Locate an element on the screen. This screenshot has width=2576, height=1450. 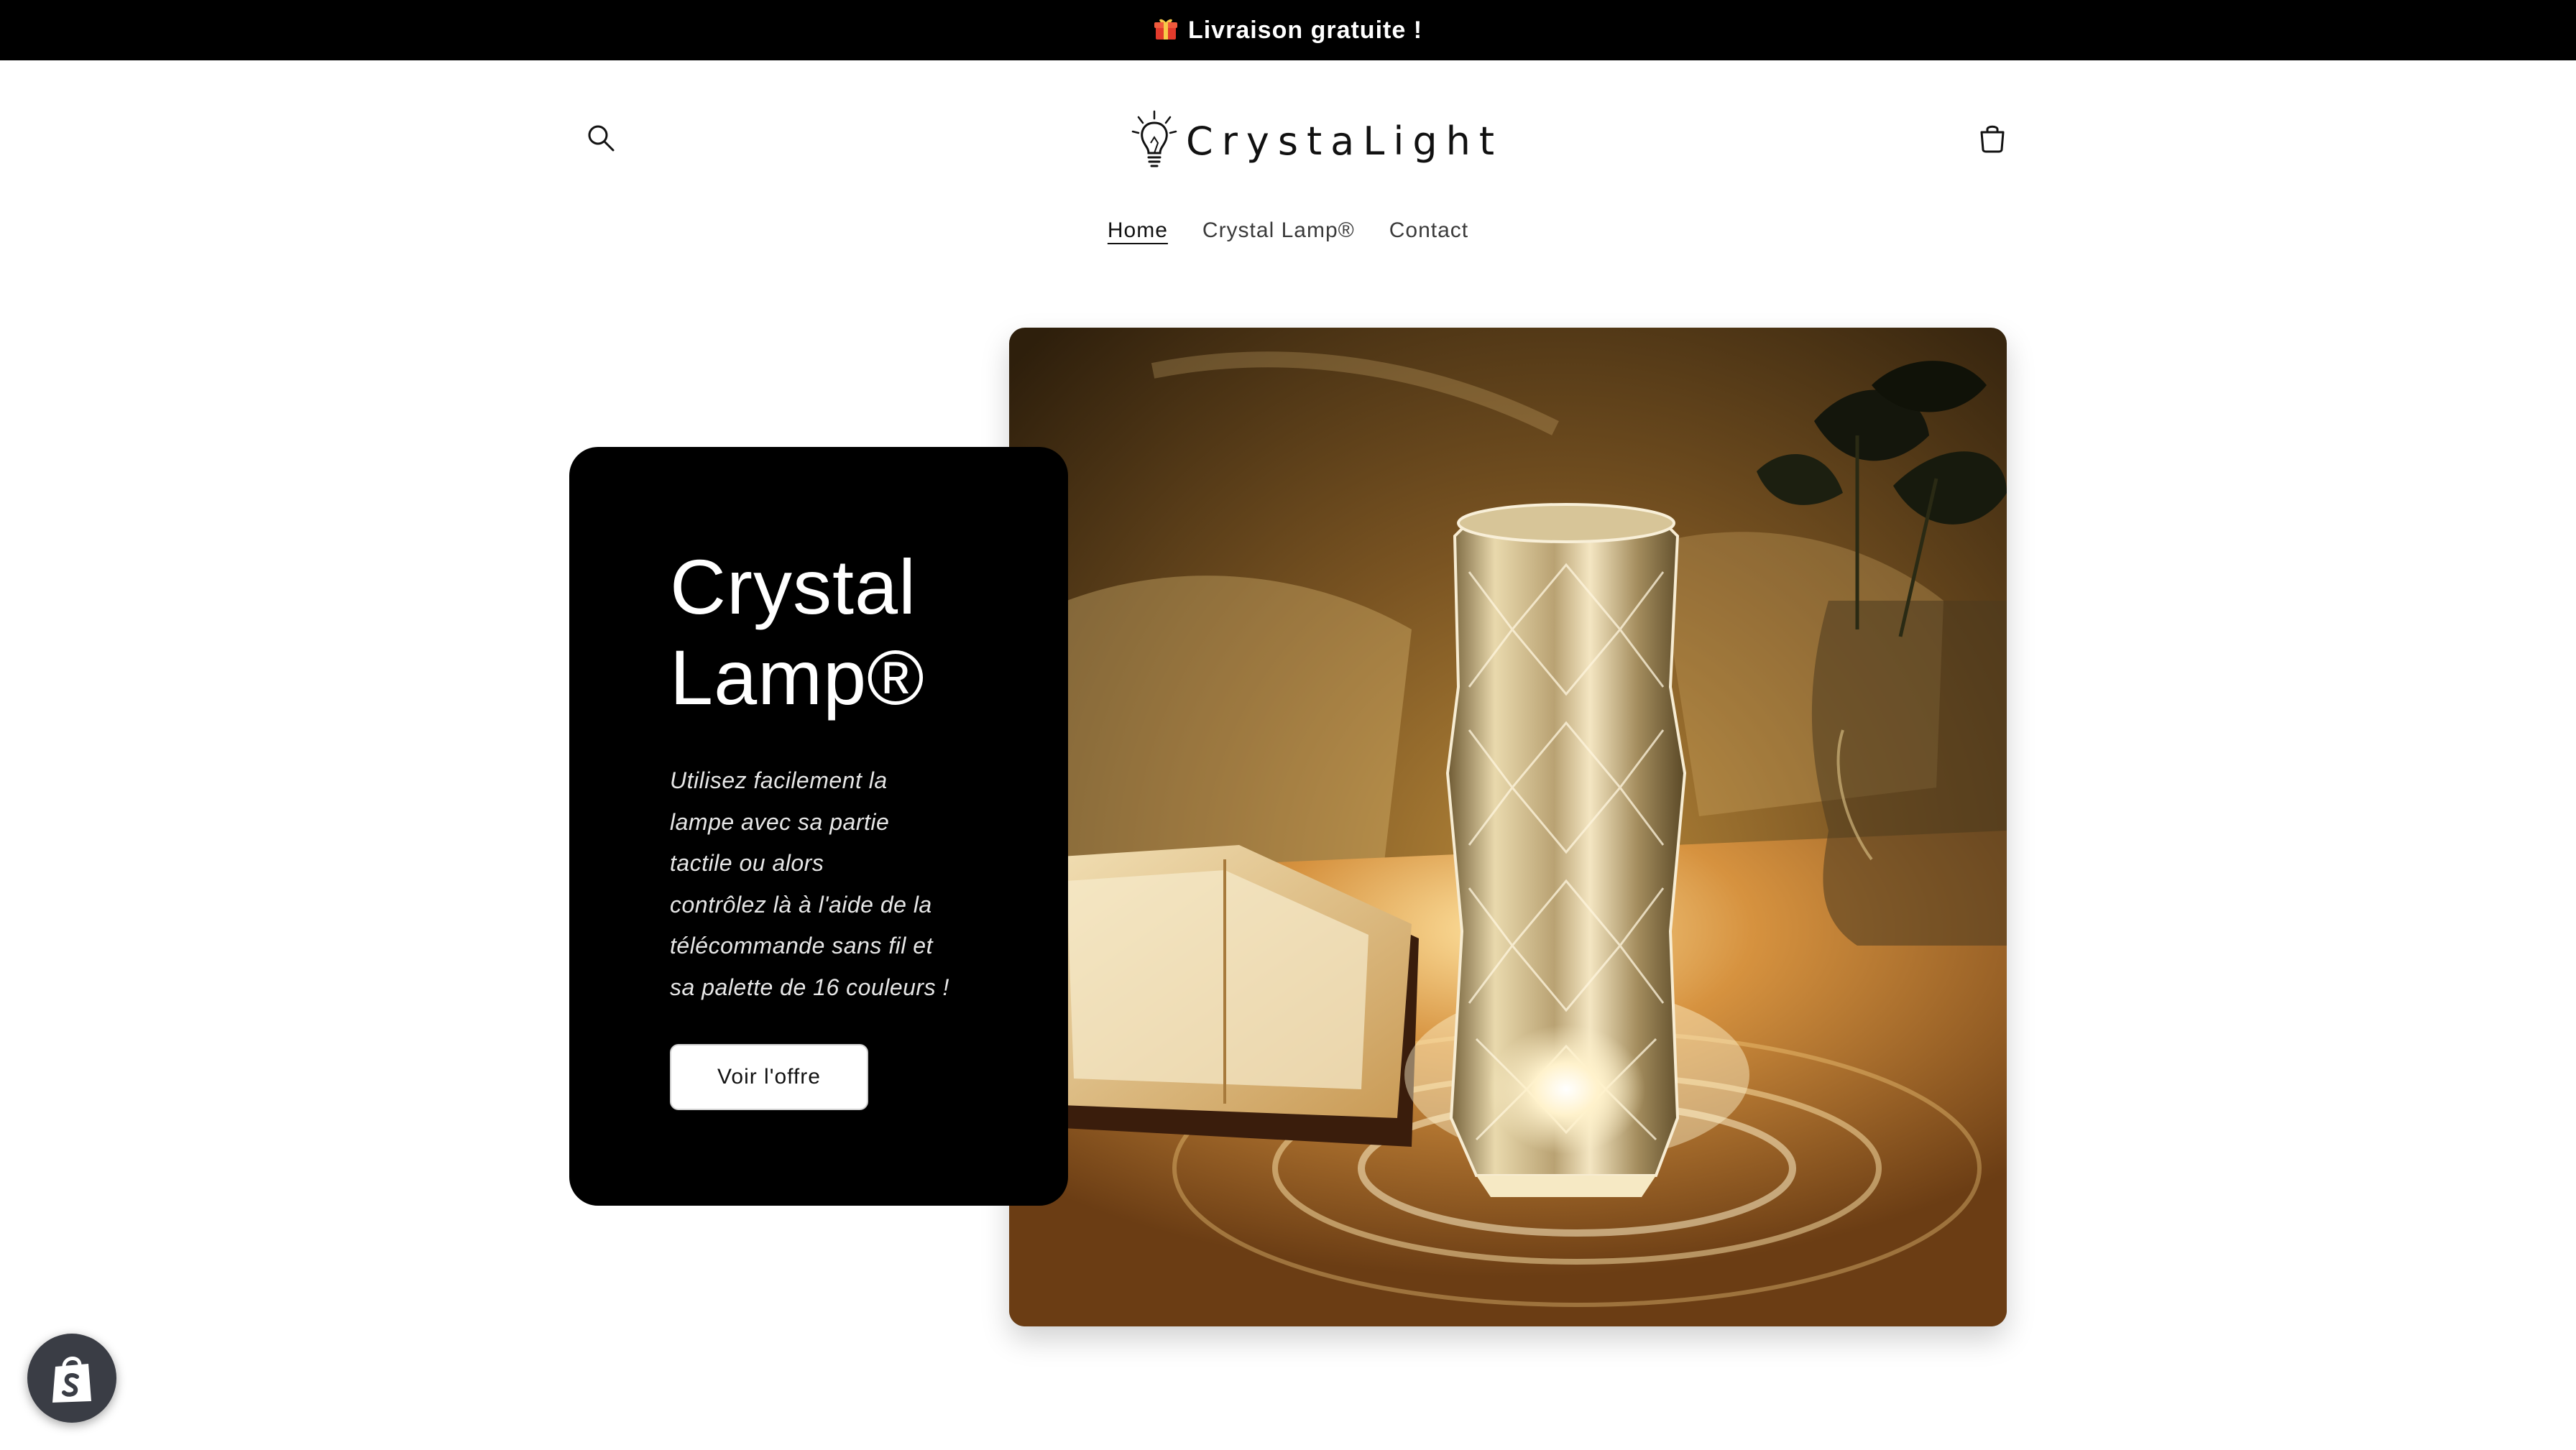
hero-description-line: lampe avec sa partie is located at coordinates (780, 821).